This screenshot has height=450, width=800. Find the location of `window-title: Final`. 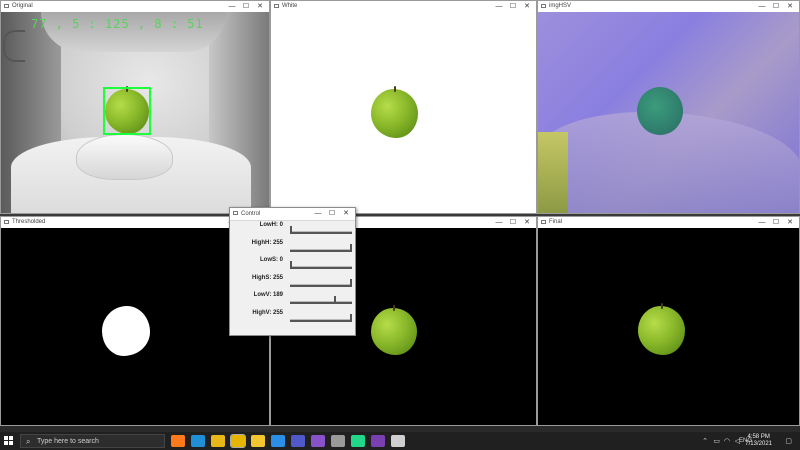

window-title: Final is located at coordinates (556, 222).